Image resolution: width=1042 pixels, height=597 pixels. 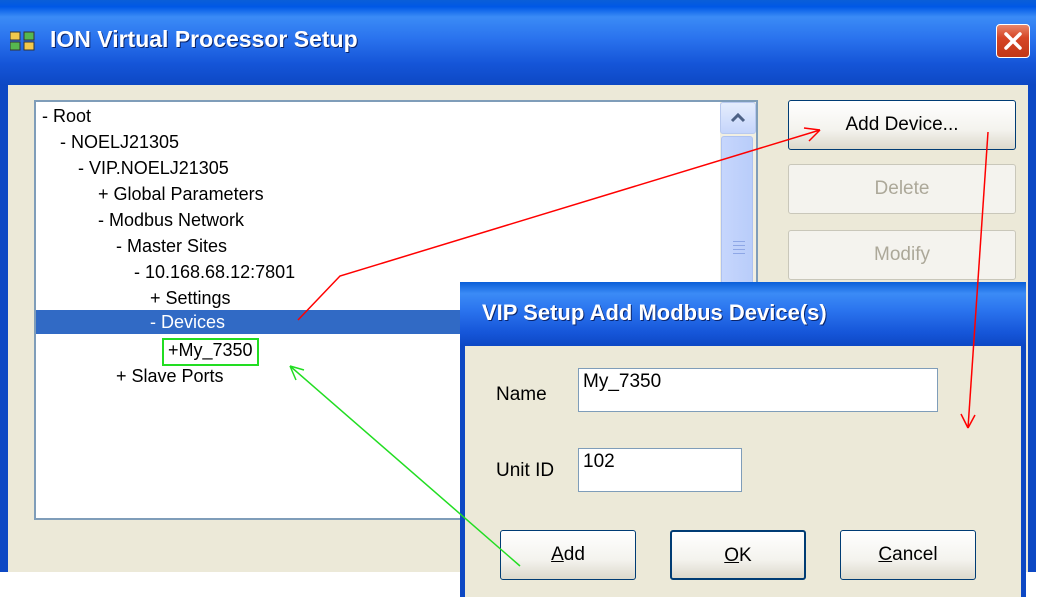 I want to click on chevron-up-icon, so click(x=738, y=117).